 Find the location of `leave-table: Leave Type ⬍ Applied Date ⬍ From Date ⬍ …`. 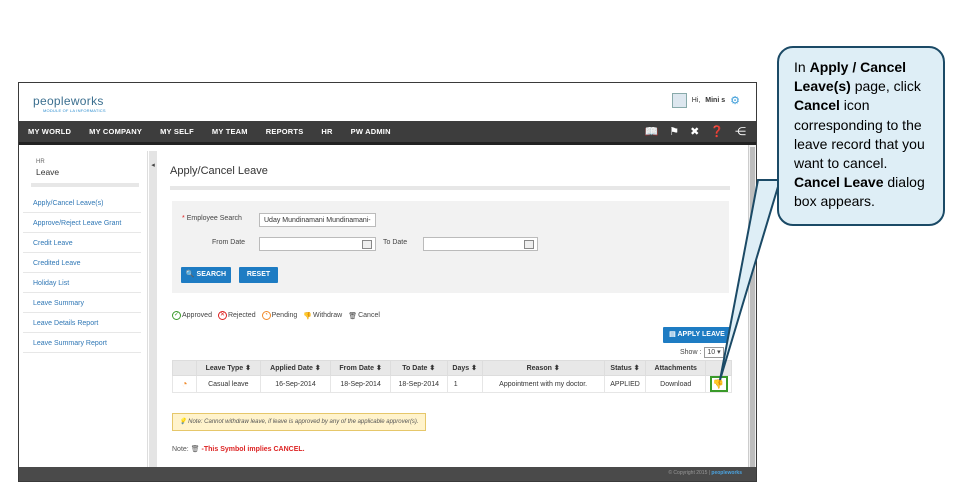

leave-table: Leave Type ⬍ Applied Date ⬍ From Date ⬍ … is located at coordinates (452, 376).